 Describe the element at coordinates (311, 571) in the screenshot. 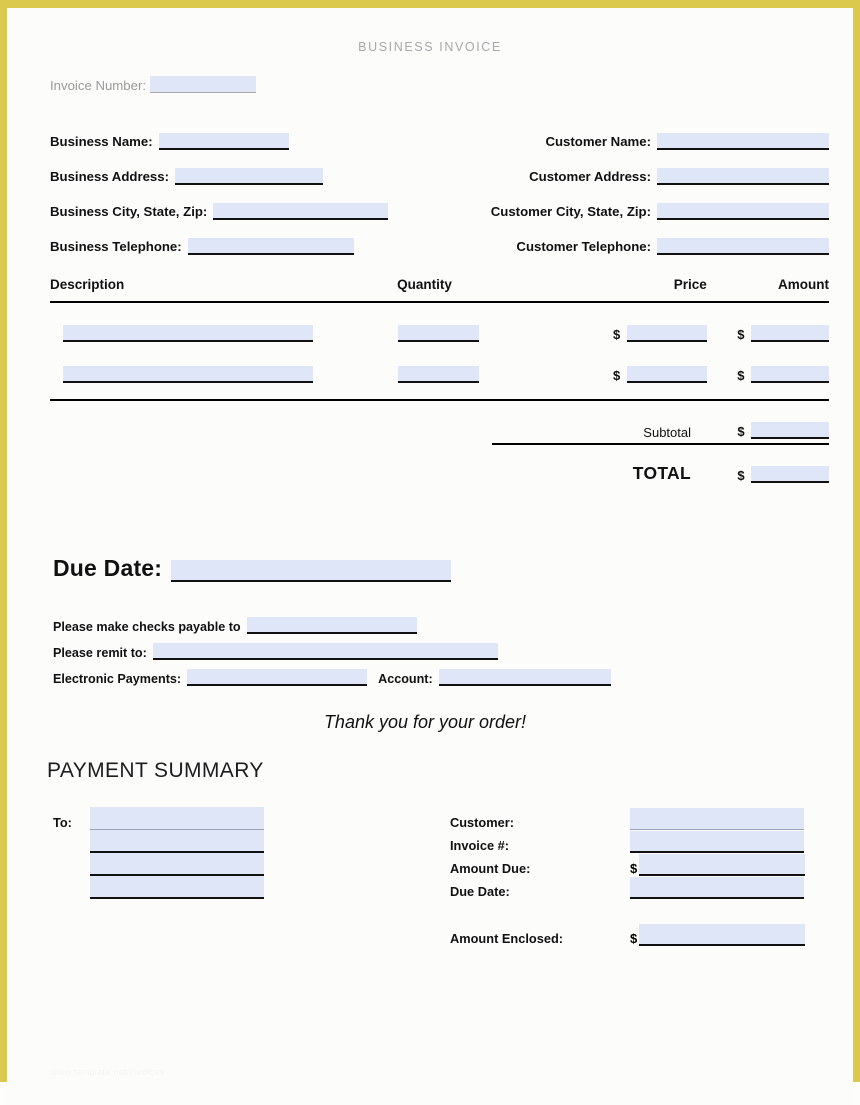

I see `due-date-input` at that location.